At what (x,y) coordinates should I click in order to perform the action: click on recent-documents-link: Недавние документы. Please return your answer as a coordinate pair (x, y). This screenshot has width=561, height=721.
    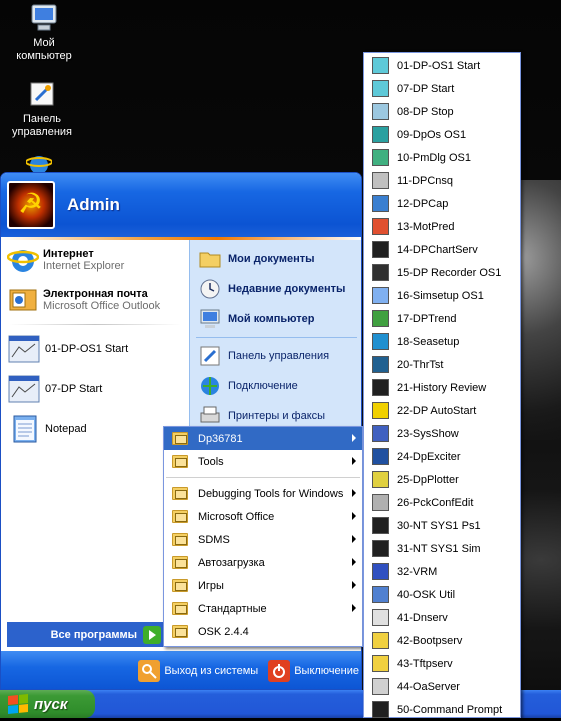
    Looking at the image, I should click on (275, 289).